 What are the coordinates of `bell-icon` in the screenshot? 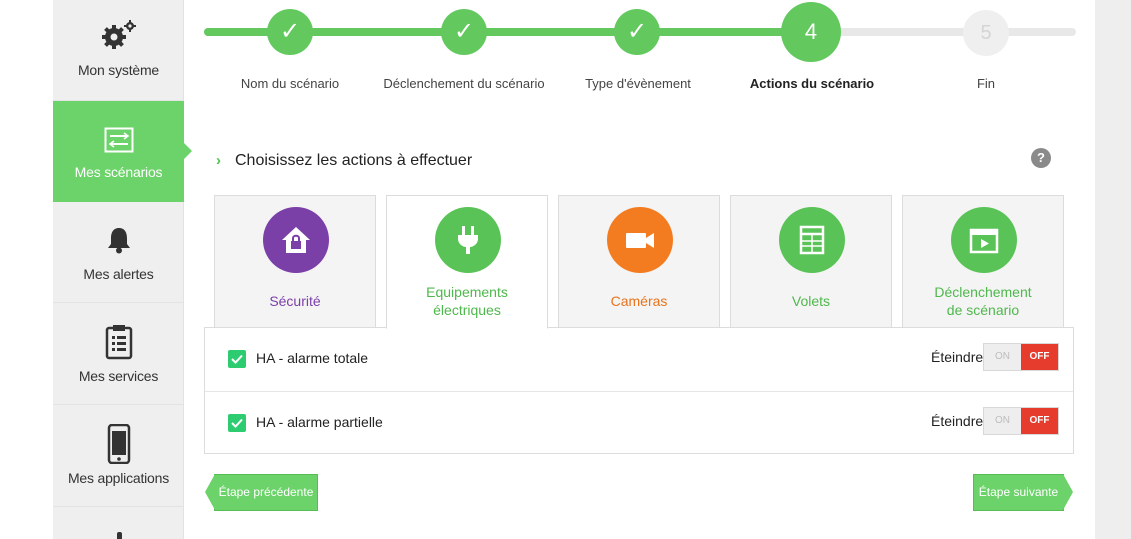 It's located at (119, 242).